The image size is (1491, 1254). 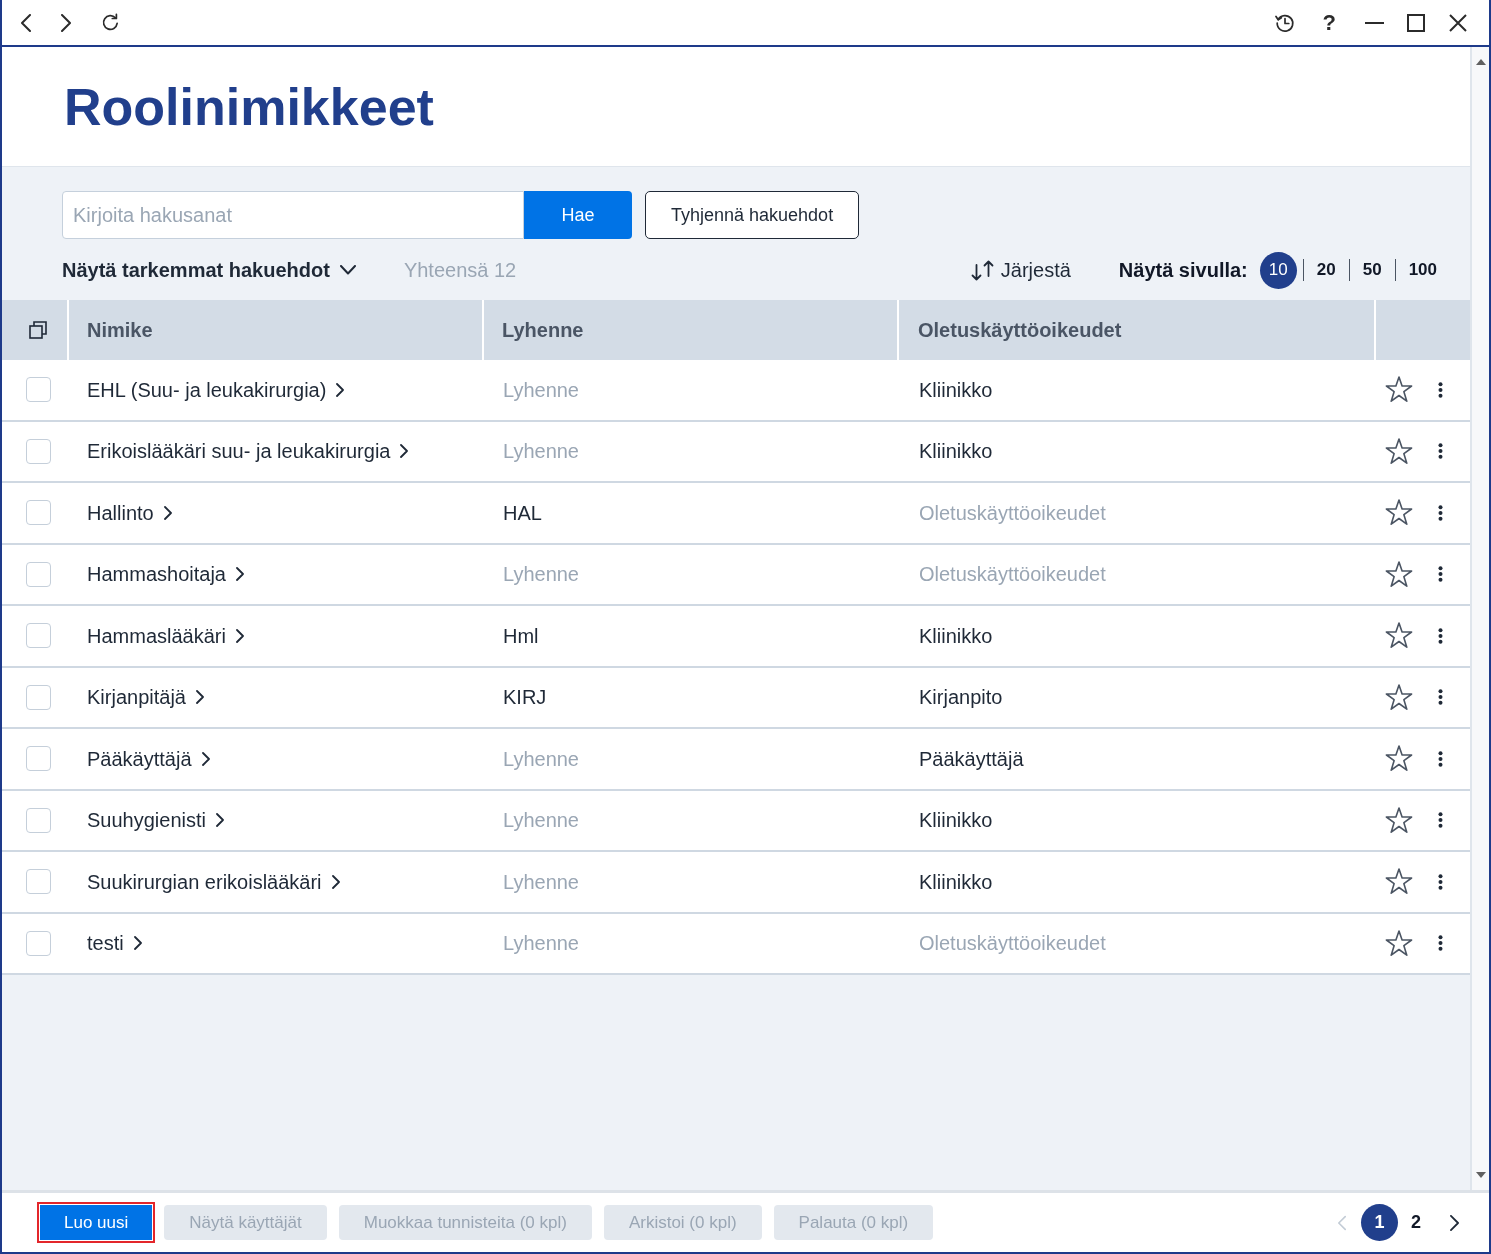 I want to click on clear-filters-button: Tyhjennä hakuehdot, so click(x=752, y=215).